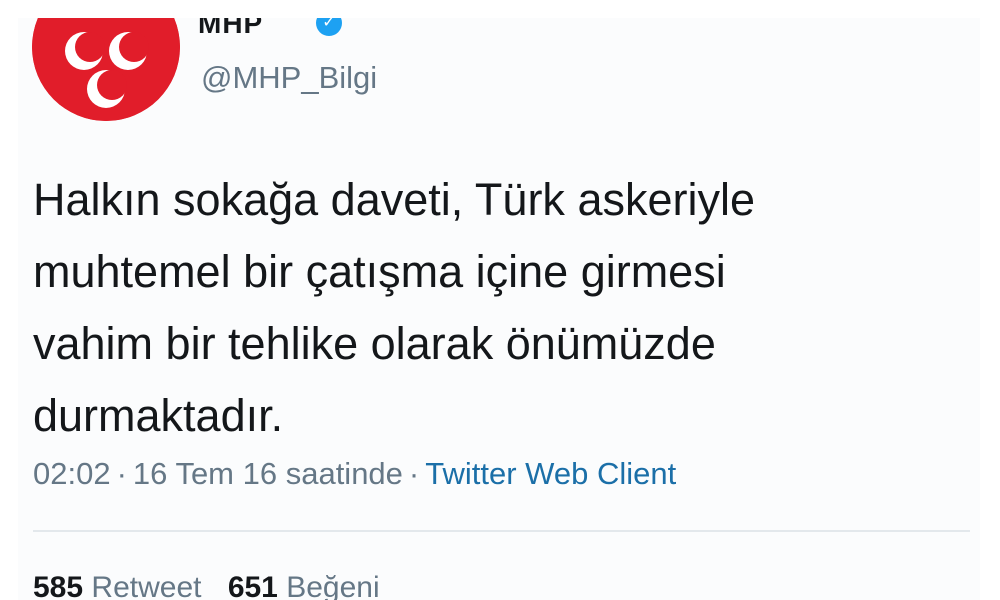 Image resolution: width=1000 pixels, height=600 pixels. What do you see at coordinates (329, 27) in the screenshot?
I see `verified-badge-icon: ✓` at bounding box center [329, 27].